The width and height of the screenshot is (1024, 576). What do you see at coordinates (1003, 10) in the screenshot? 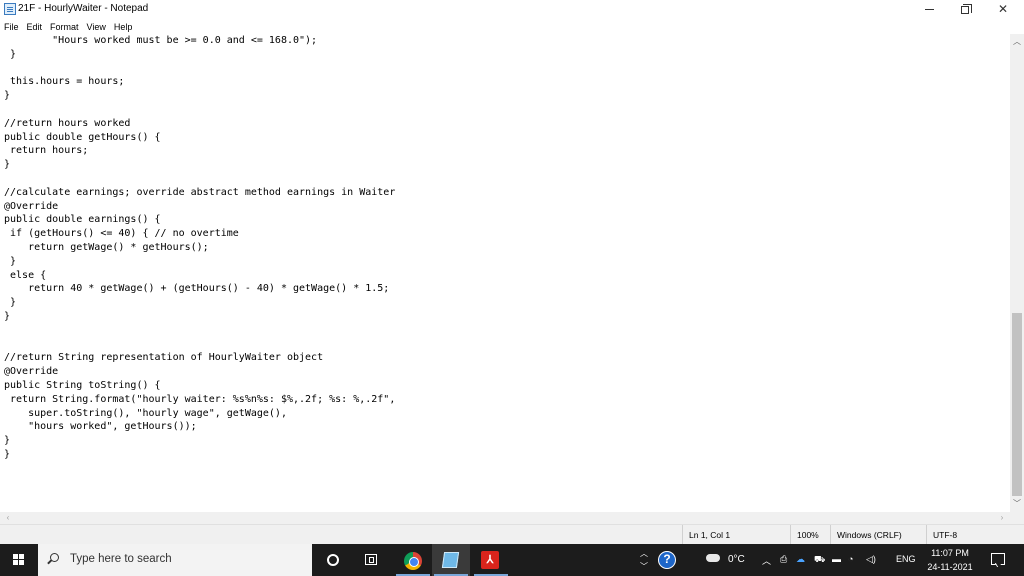
I see `close-button: ✕` at bounding box center [1003, 10].